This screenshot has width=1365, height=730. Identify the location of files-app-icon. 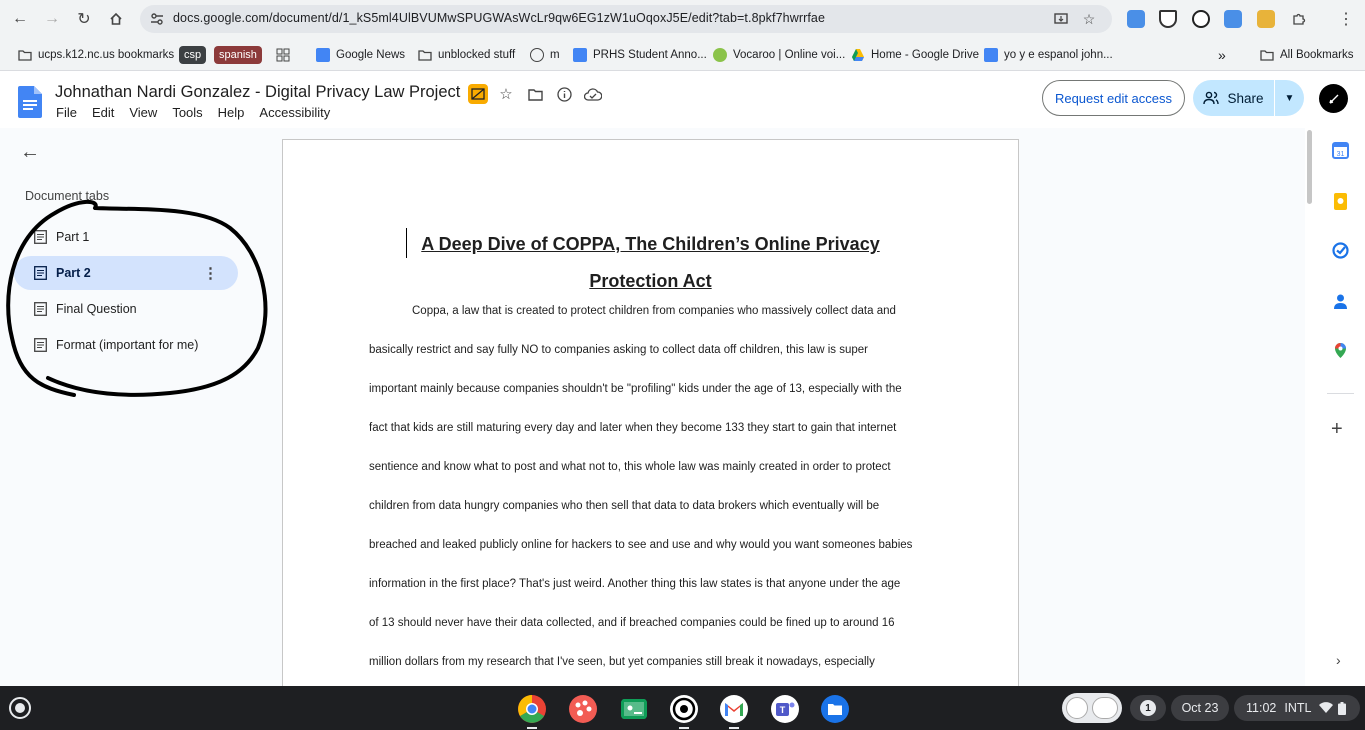
(835, 709).